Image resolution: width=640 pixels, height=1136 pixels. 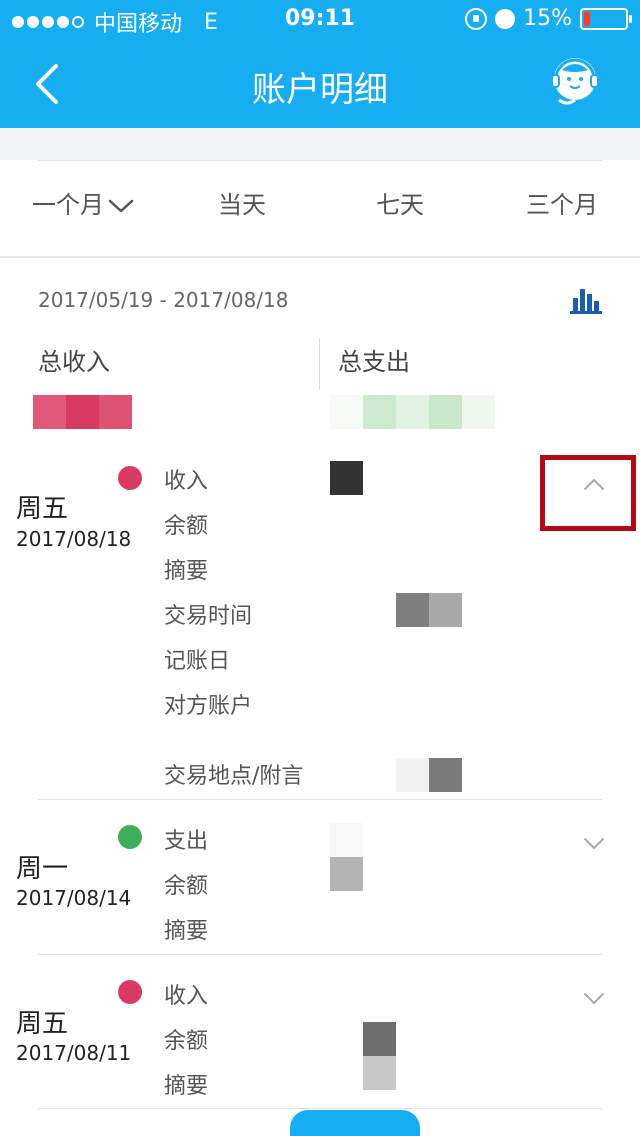 What do you see at coordinates (130, 837) in the screenshot?
I see `expense-type-dot` at bounding box center [130, 837].